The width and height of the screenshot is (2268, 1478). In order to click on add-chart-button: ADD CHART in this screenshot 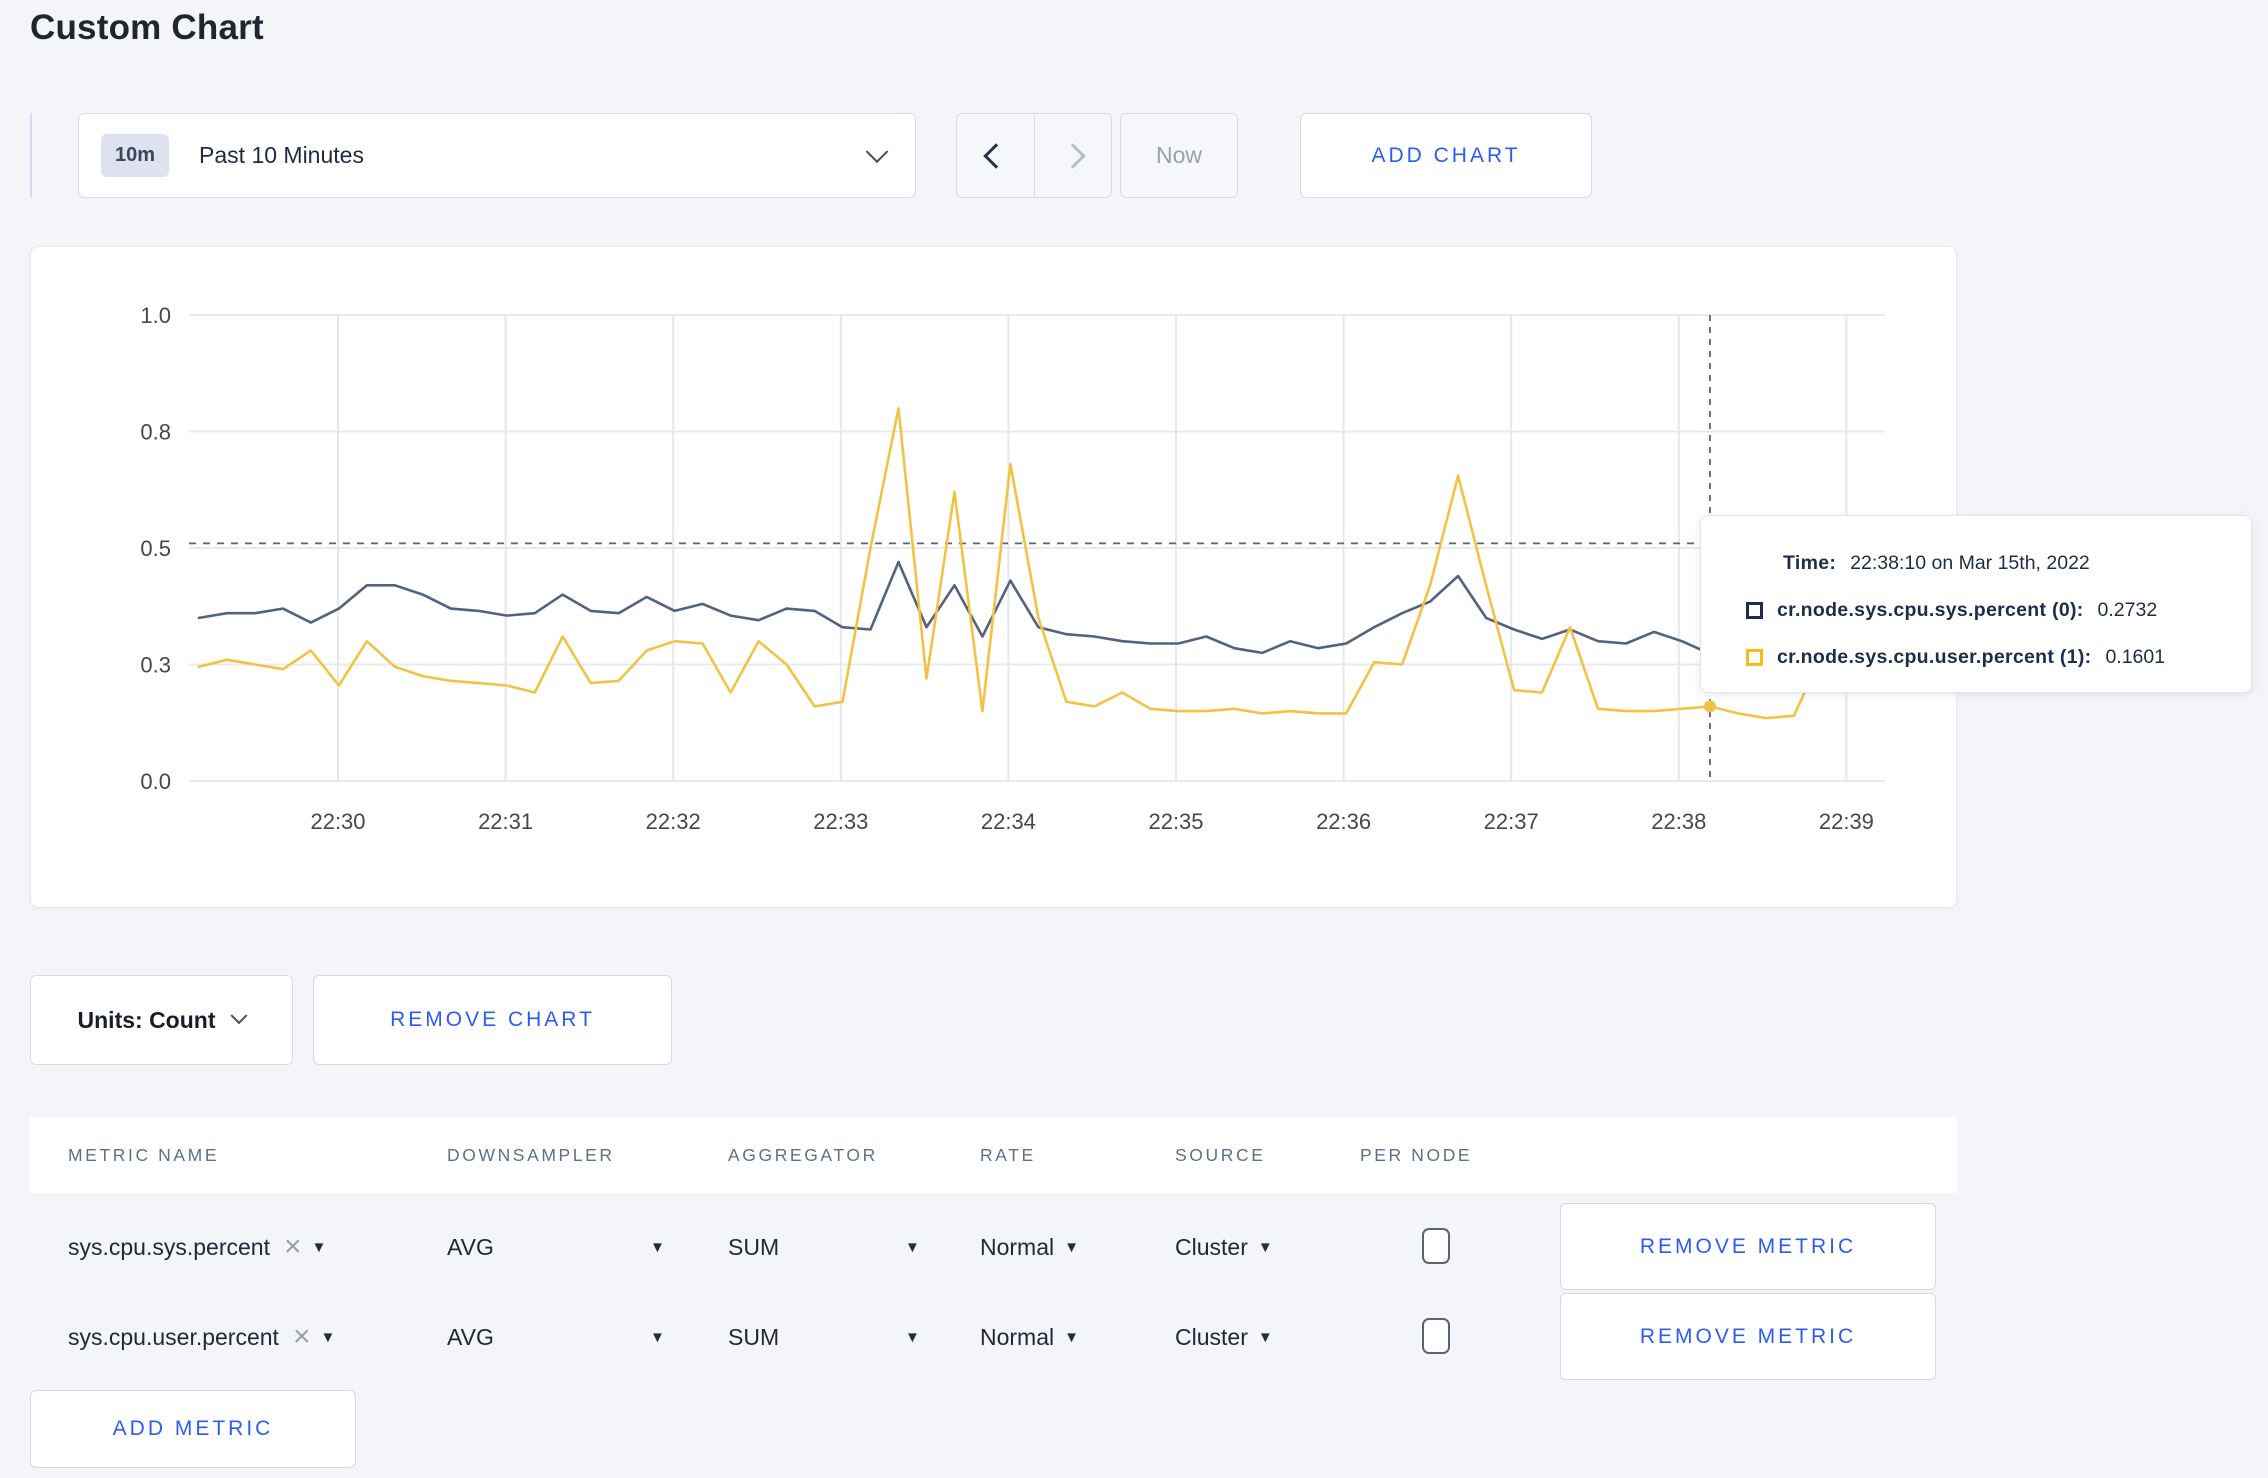, I will do `click(1446, 155)`.